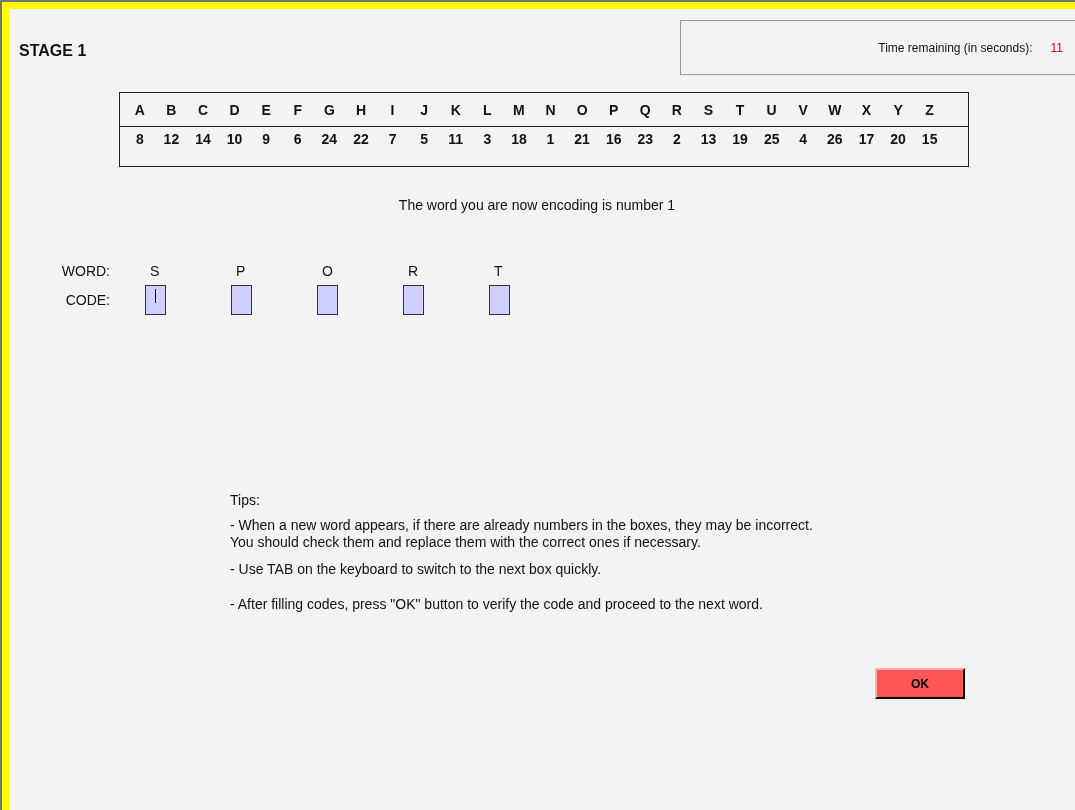  What do you see at coordinates (550, 139) in the screenshot?
I see `key-code: 1` at bounding box center [550, 139].